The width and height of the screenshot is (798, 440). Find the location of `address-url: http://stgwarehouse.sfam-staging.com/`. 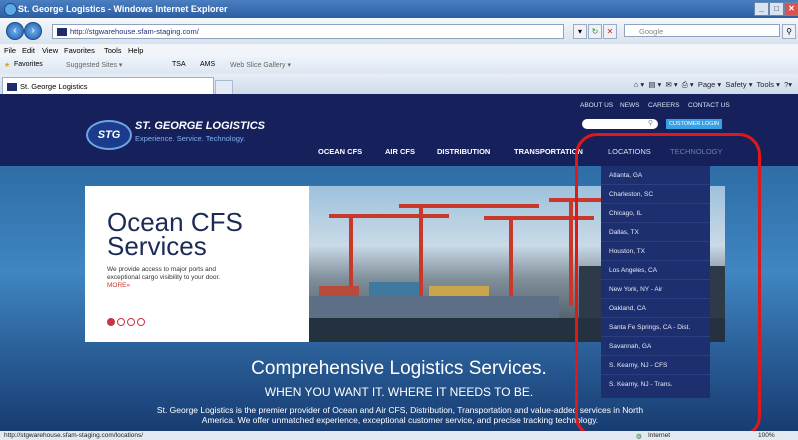

address-url: http://stgwarehouse.sfam-staging.com/ is located at coordinates (134, 31).